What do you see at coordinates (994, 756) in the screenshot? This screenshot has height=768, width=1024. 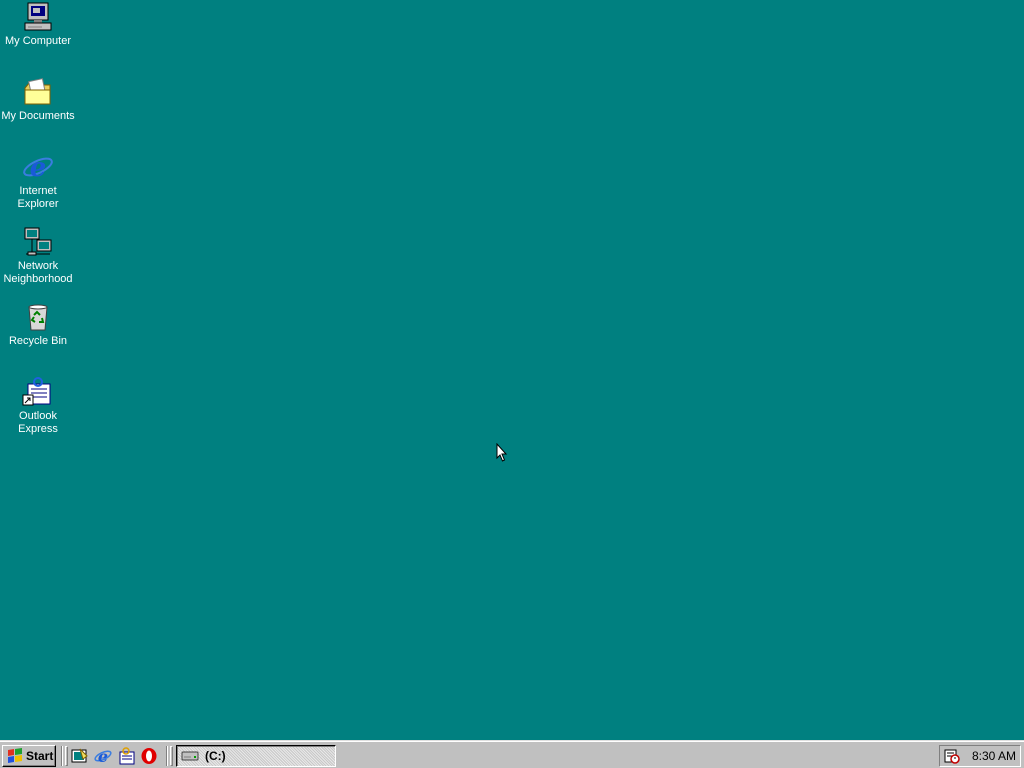 I see `clock: 8:30 AM` at bounding box center [994, 756].